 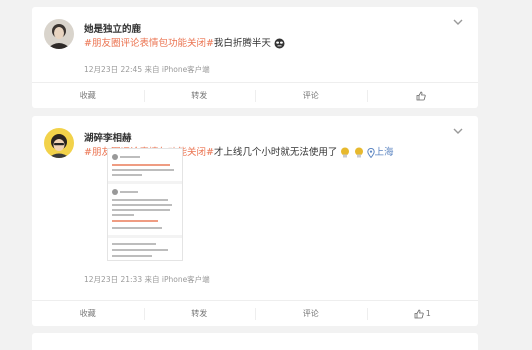 What do you see at coordinates (112, 28) in the screenshot?
I see `author-name: 她是独立的鹿` at bounding box center [112, 28].